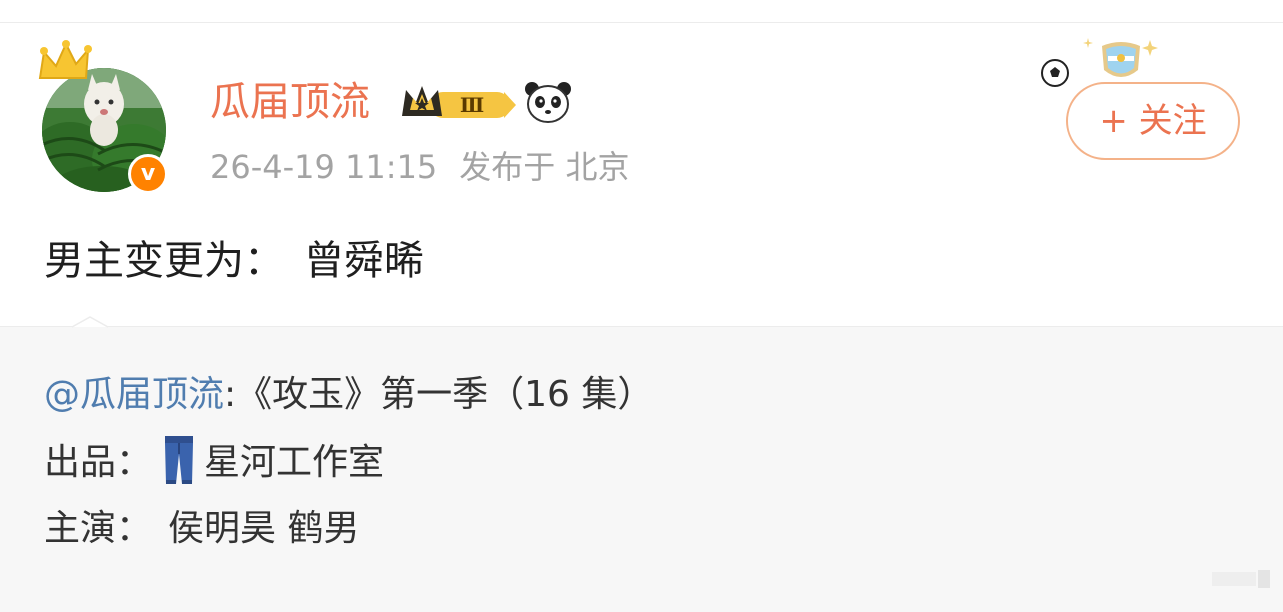  I want to click on repost-title-line: @瓜届顶流:《攻玉》第一季（16 集）, so click(348, 395).